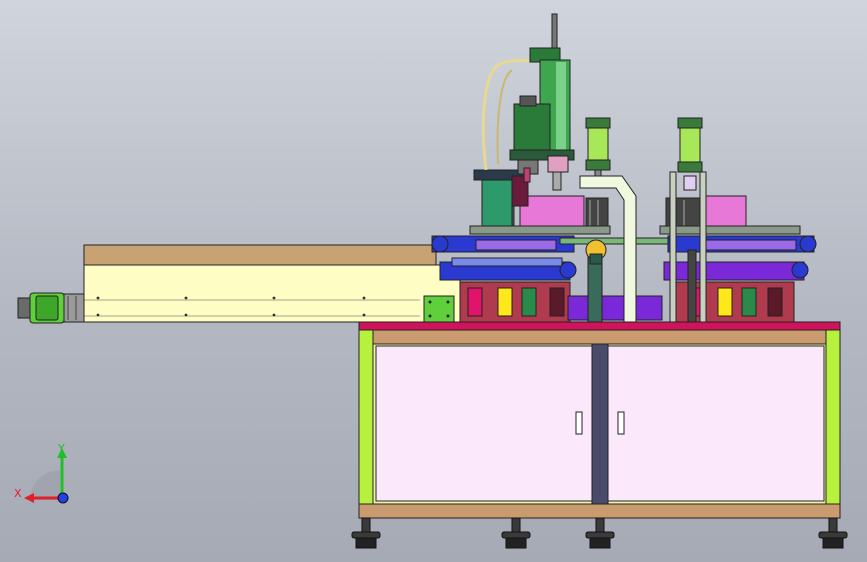  I want to click on stepper-motor, so click(51, 308).